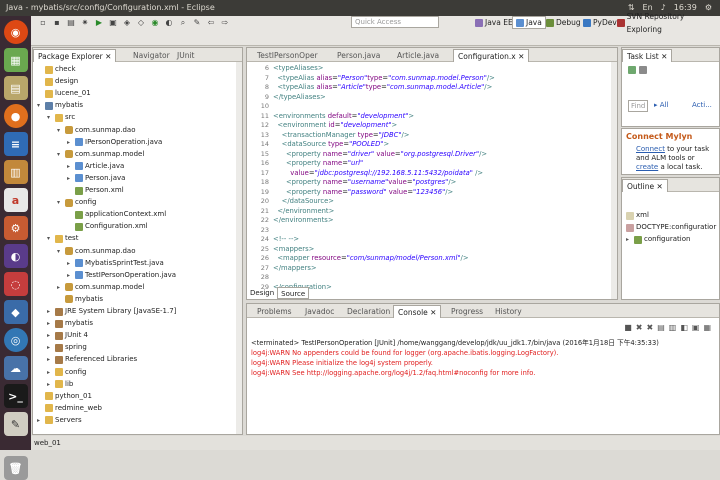 This screenshot has width=720, height=480. Describe the element at coordinates (15, 228) in the screenshot. I see `settings-app-icon: ⚙` at that location.